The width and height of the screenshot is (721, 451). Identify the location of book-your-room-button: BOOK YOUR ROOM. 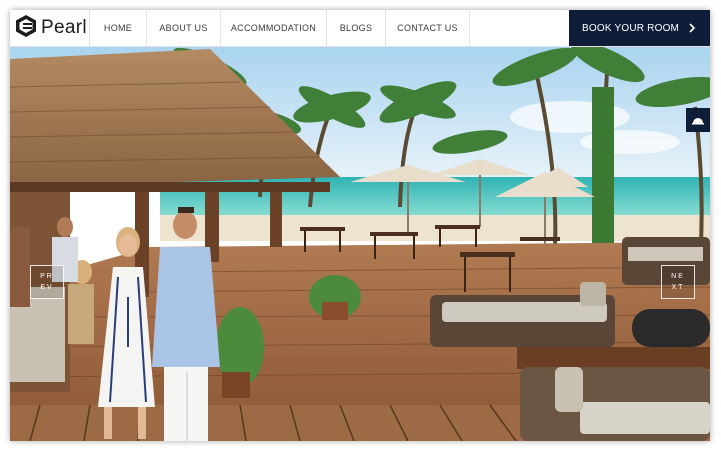
(639, 28).